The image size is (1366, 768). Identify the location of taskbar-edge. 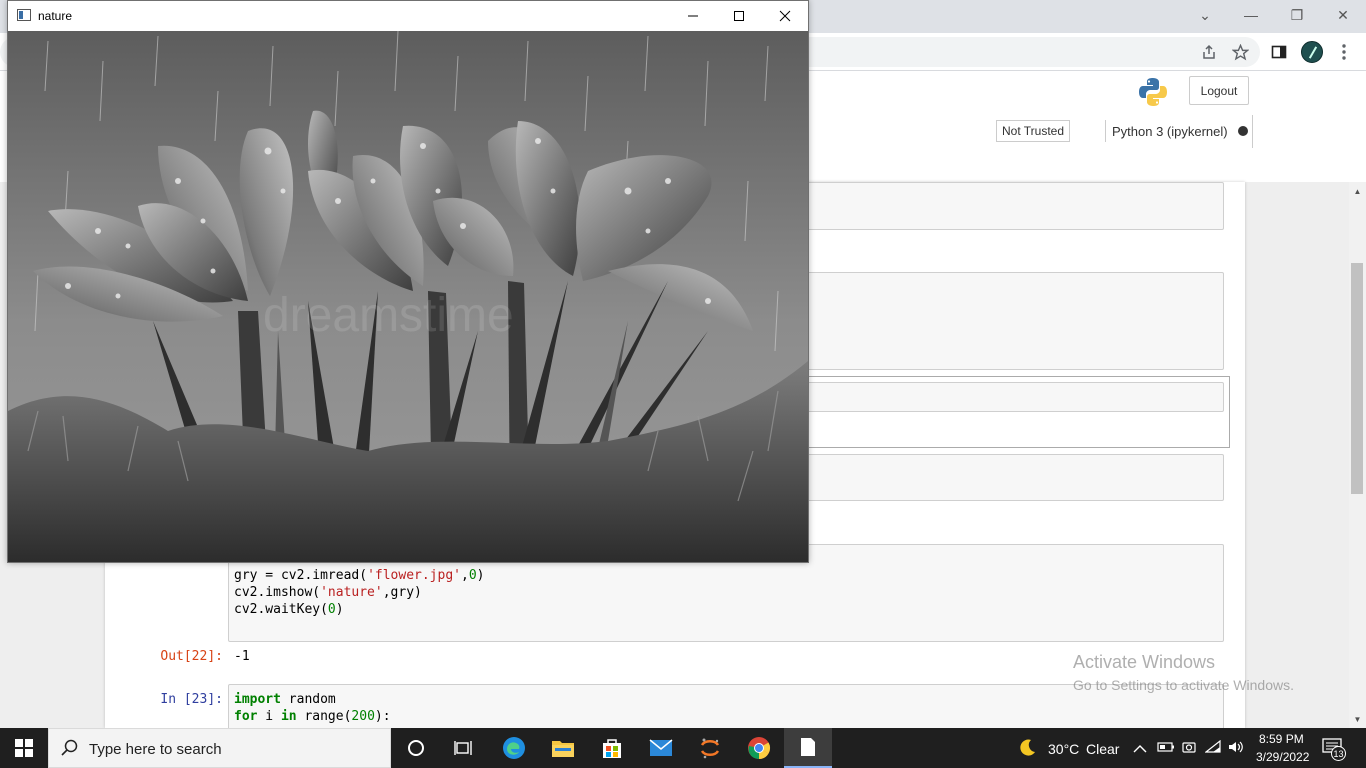
(514, 748).